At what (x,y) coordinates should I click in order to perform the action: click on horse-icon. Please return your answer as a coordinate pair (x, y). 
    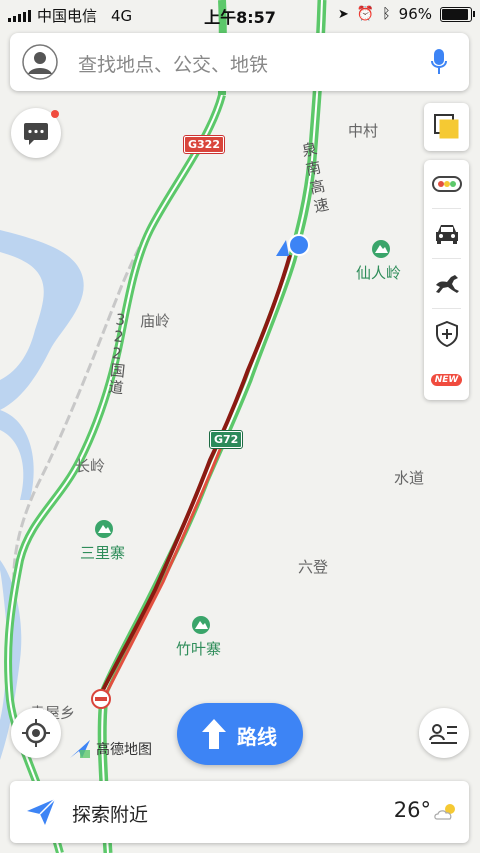
    Looking at the image, I should click on (447, 284).